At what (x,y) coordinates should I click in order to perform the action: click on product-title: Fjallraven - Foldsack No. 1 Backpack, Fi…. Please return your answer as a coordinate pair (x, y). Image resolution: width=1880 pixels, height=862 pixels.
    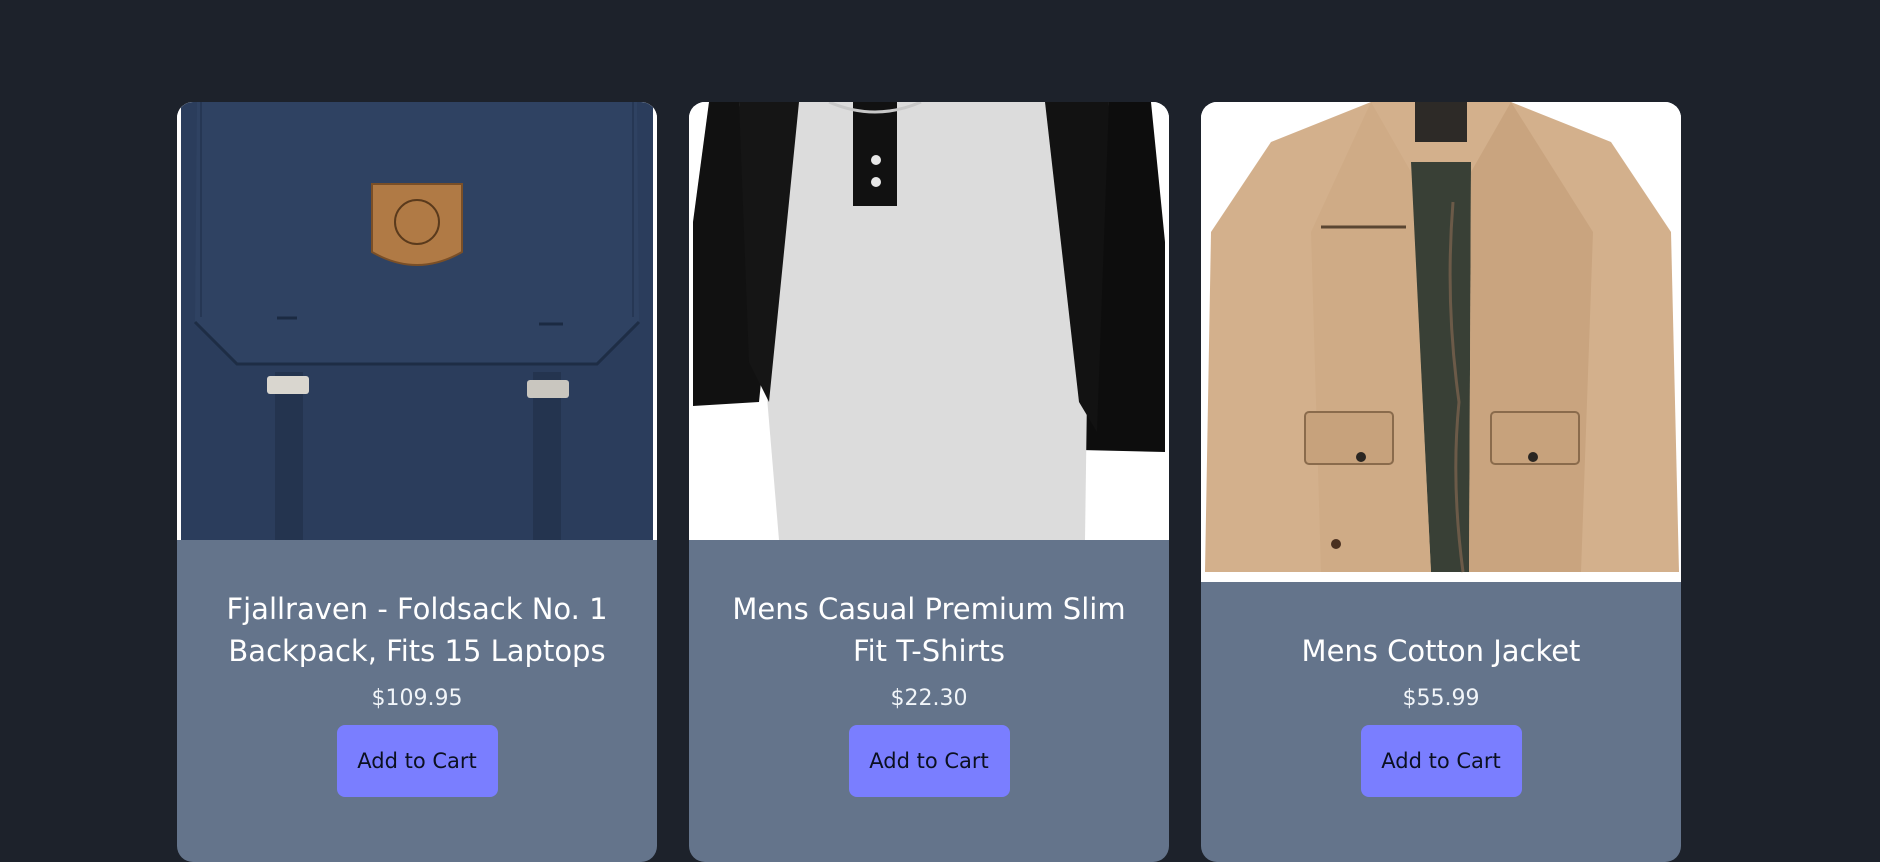
    Looking at the image, I should click on (417, 630).